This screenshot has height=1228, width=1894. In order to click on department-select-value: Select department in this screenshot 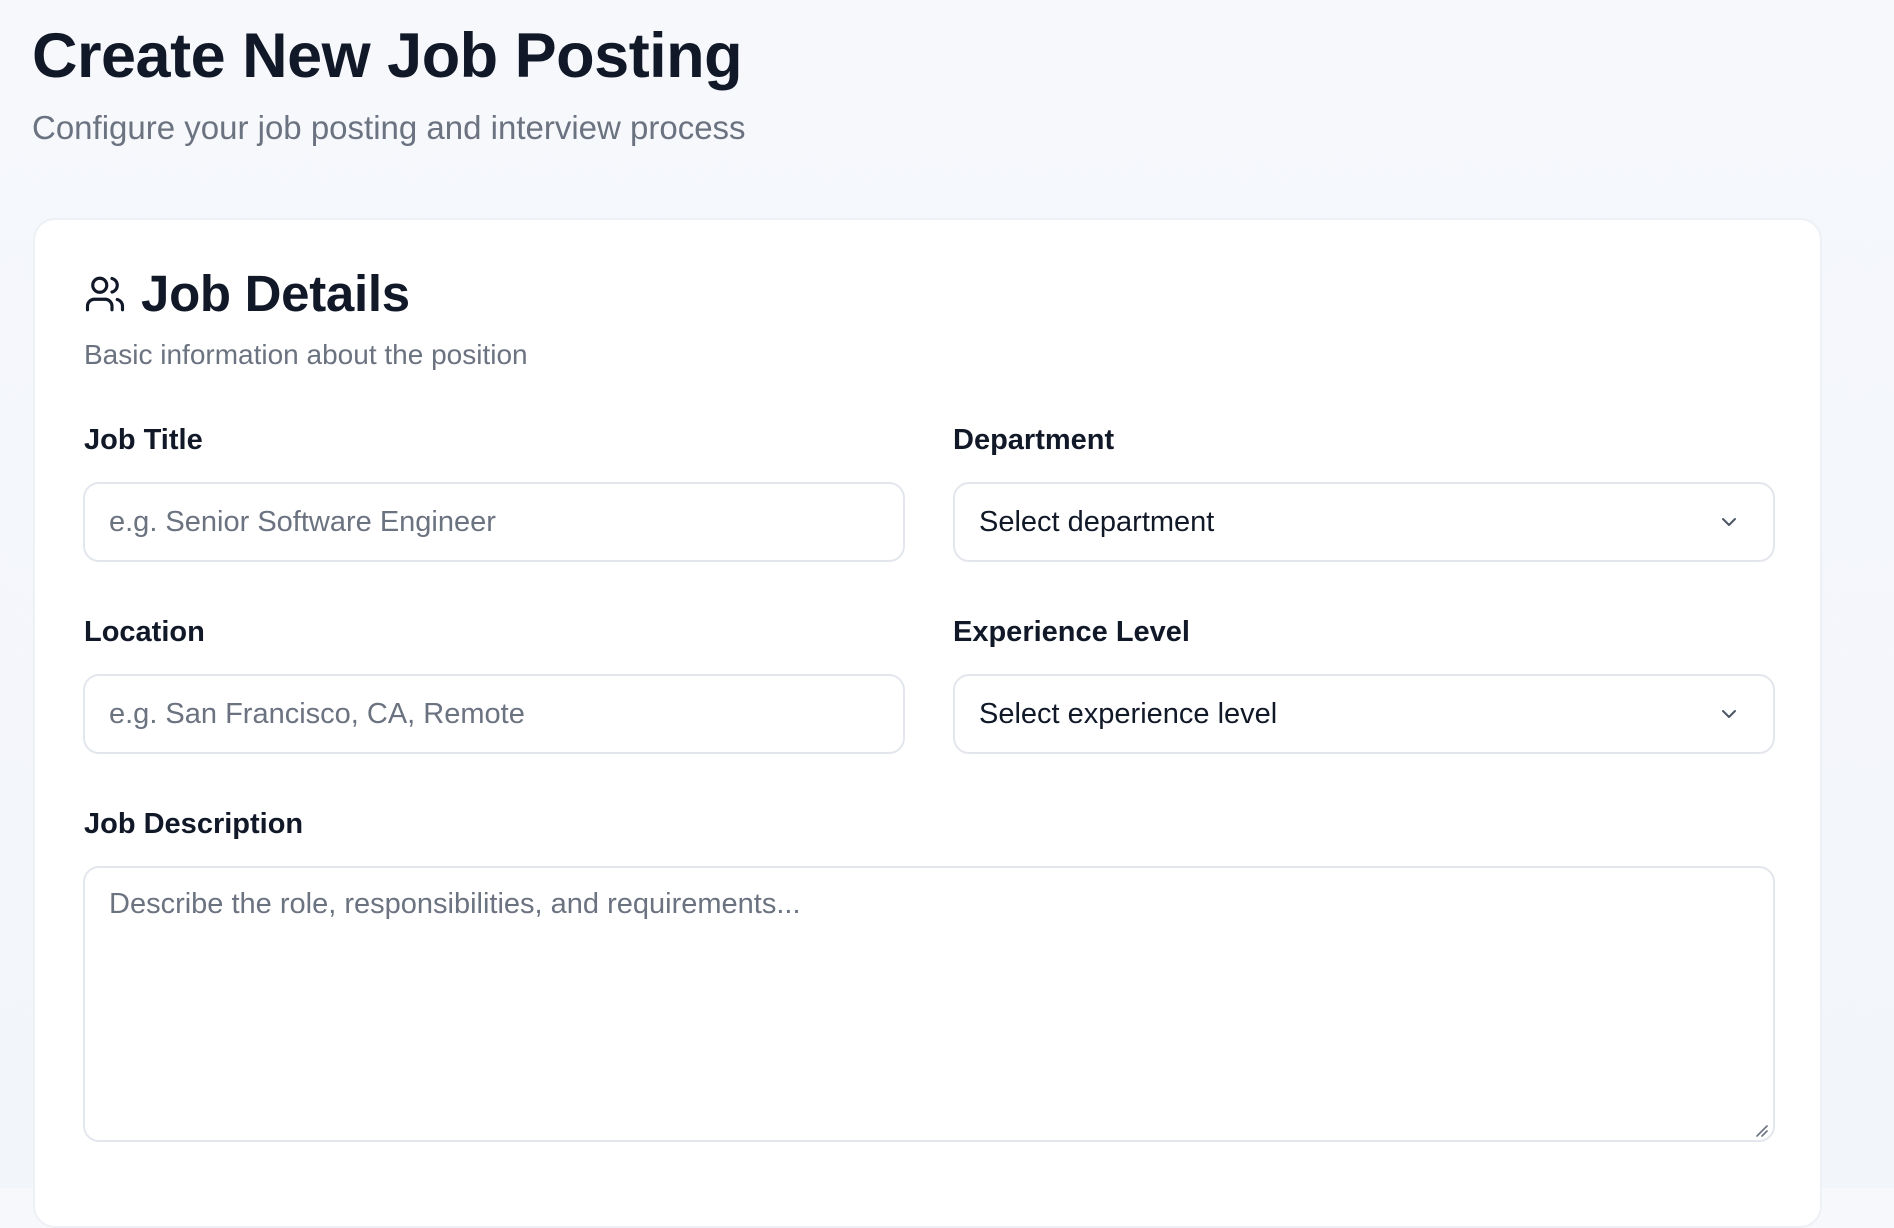, I will do `click(1097, 521)`.